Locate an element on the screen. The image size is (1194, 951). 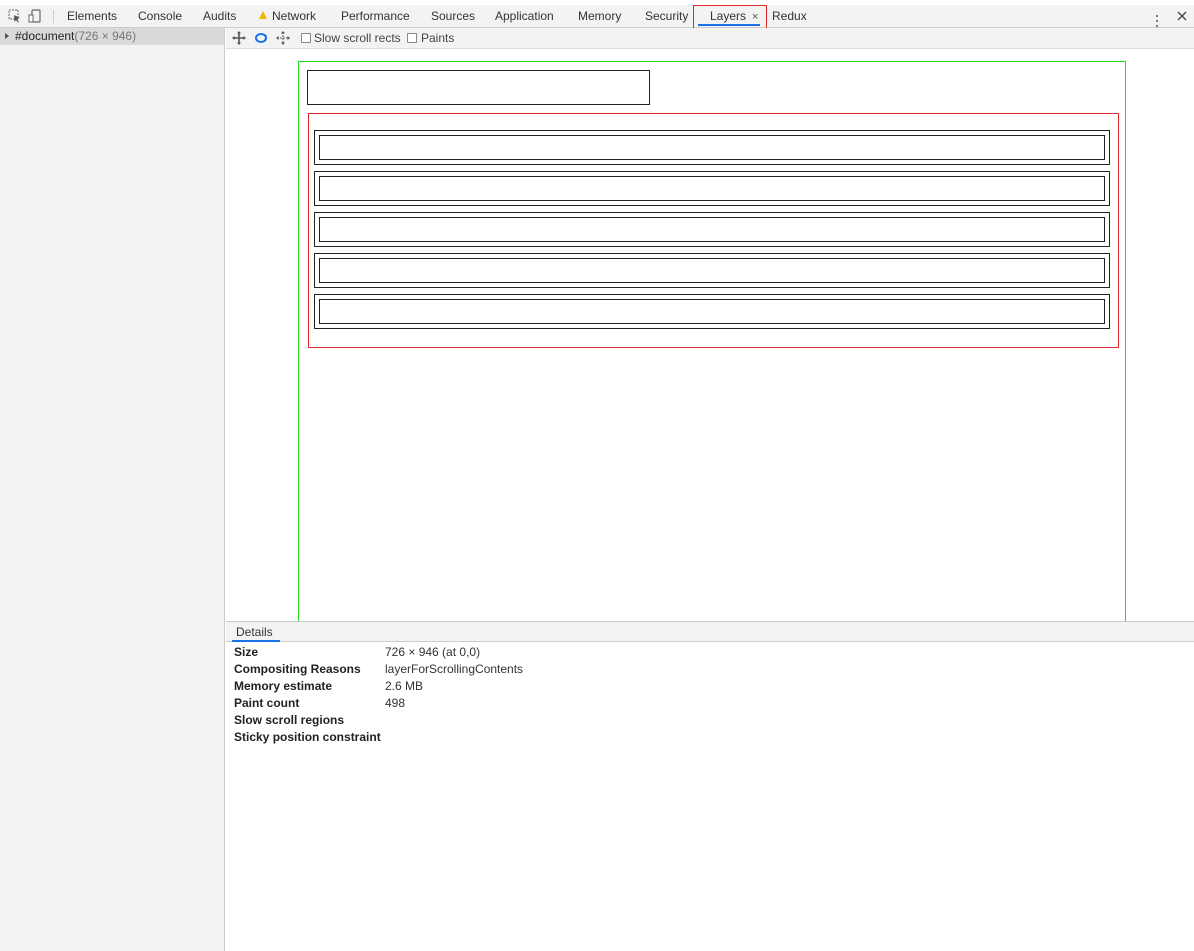
slow-scroll-rects-label: Slow scroll rects is located at coordinates (357, 38).